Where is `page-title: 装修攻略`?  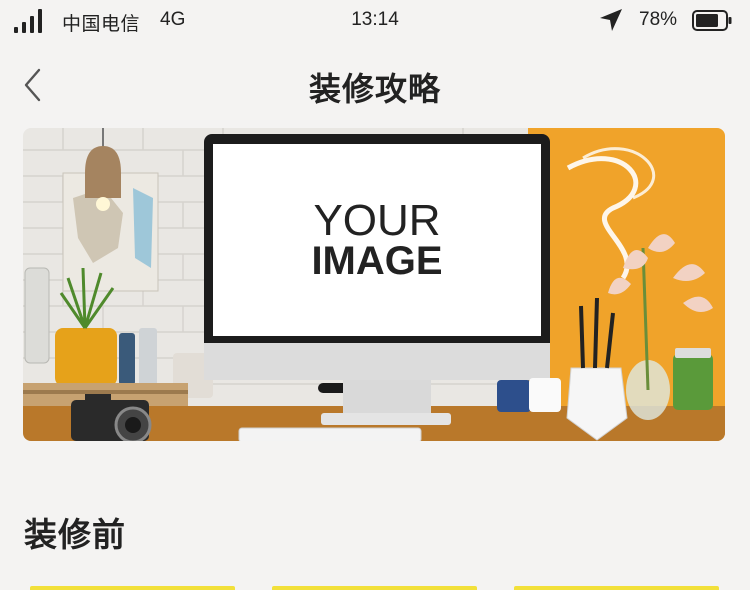 page-title: 装修攻略 is located at coordinates (374, 89).